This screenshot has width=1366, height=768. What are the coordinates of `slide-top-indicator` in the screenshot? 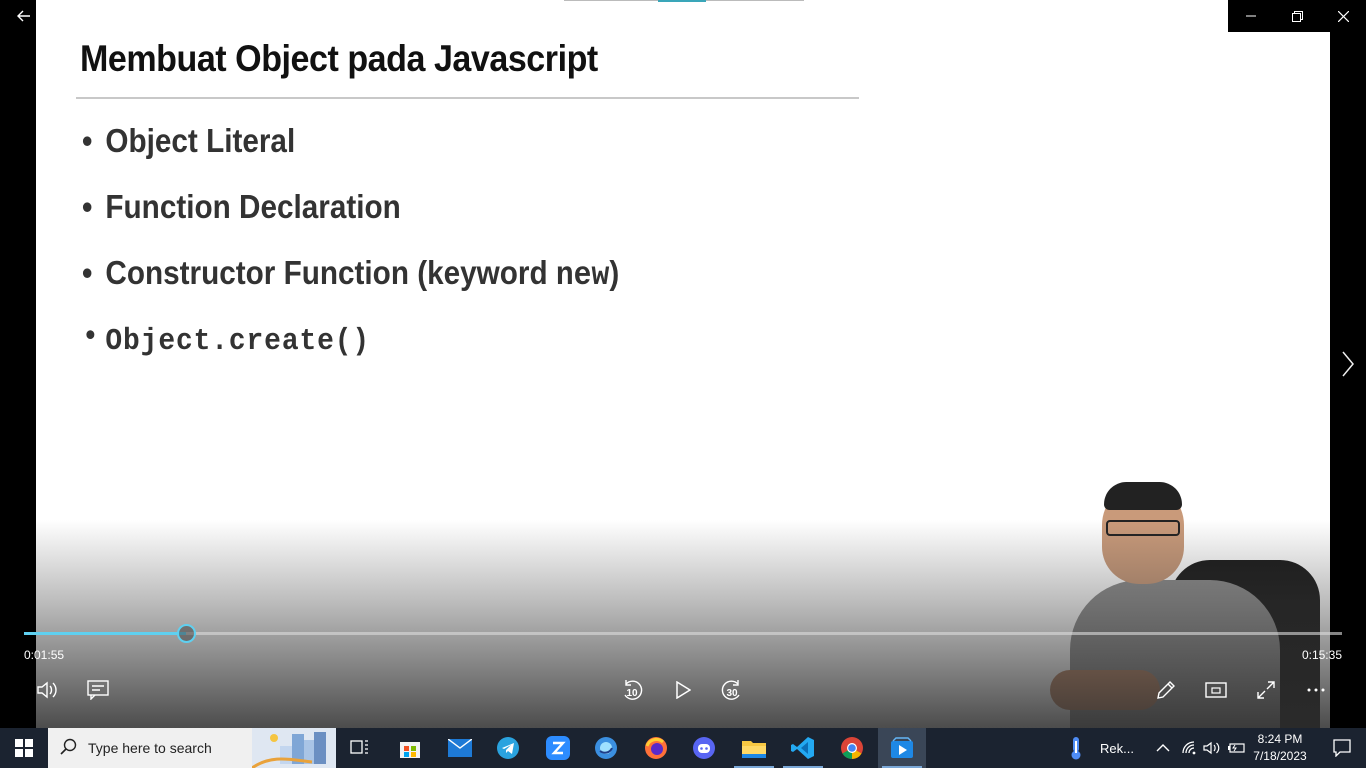 It's located at (684, 1).